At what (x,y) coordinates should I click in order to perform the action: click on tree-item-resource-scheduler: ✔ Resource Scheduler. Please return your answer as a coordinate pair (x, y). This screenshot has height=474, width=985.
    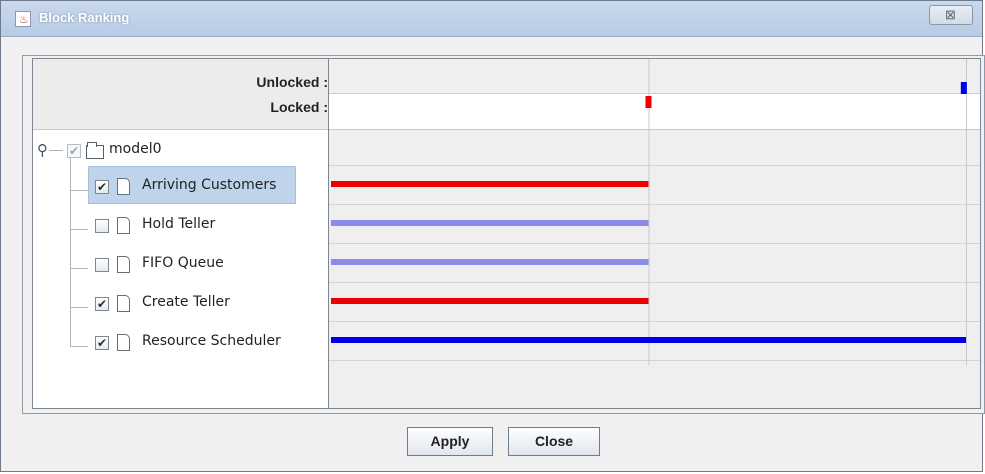
    Looking at the image, I should click on (185, 342).